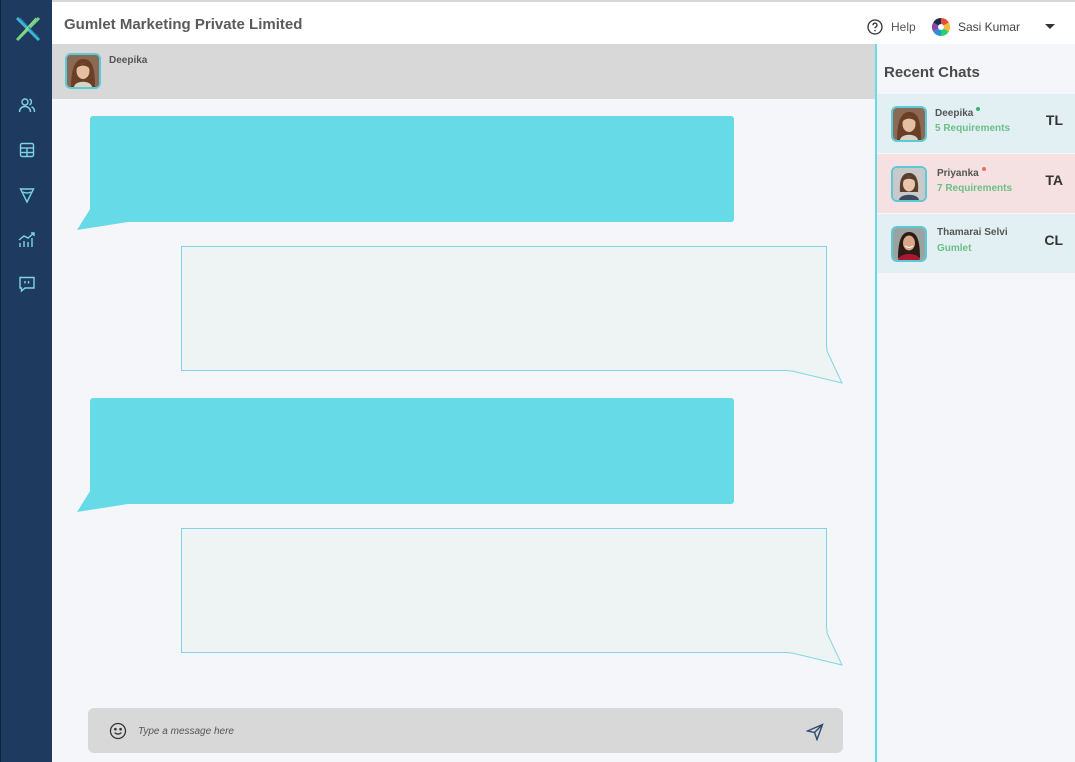 The height and width of the screenshot is (762, 1075). What do you see at coordinates (1053, 240) in the screenshot?
I see `role-badge: CL` at bounding box center [1053, 240].